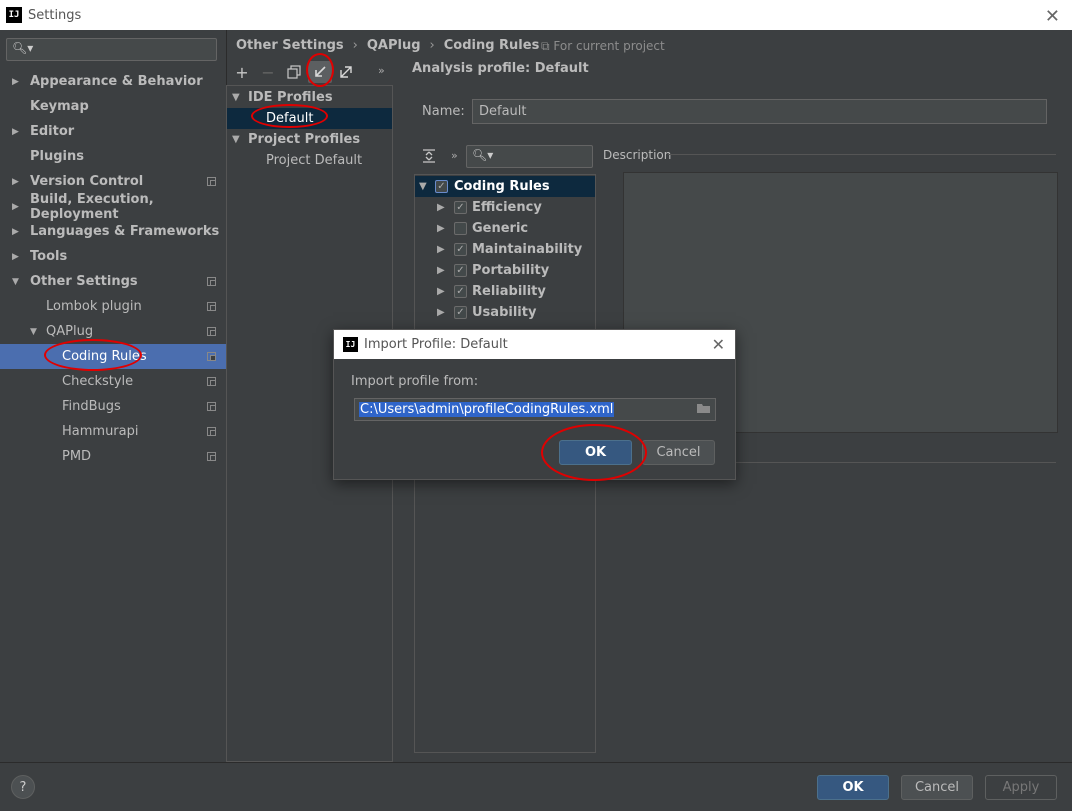  Describe the element at coordinates (242, 72) in the screenshot. I see `add-profile-button: +` at that location.